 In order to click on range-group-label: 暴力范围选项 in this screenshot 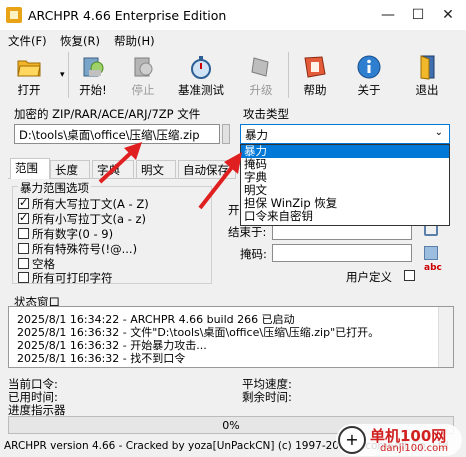, I will do `click(54, 188)`.